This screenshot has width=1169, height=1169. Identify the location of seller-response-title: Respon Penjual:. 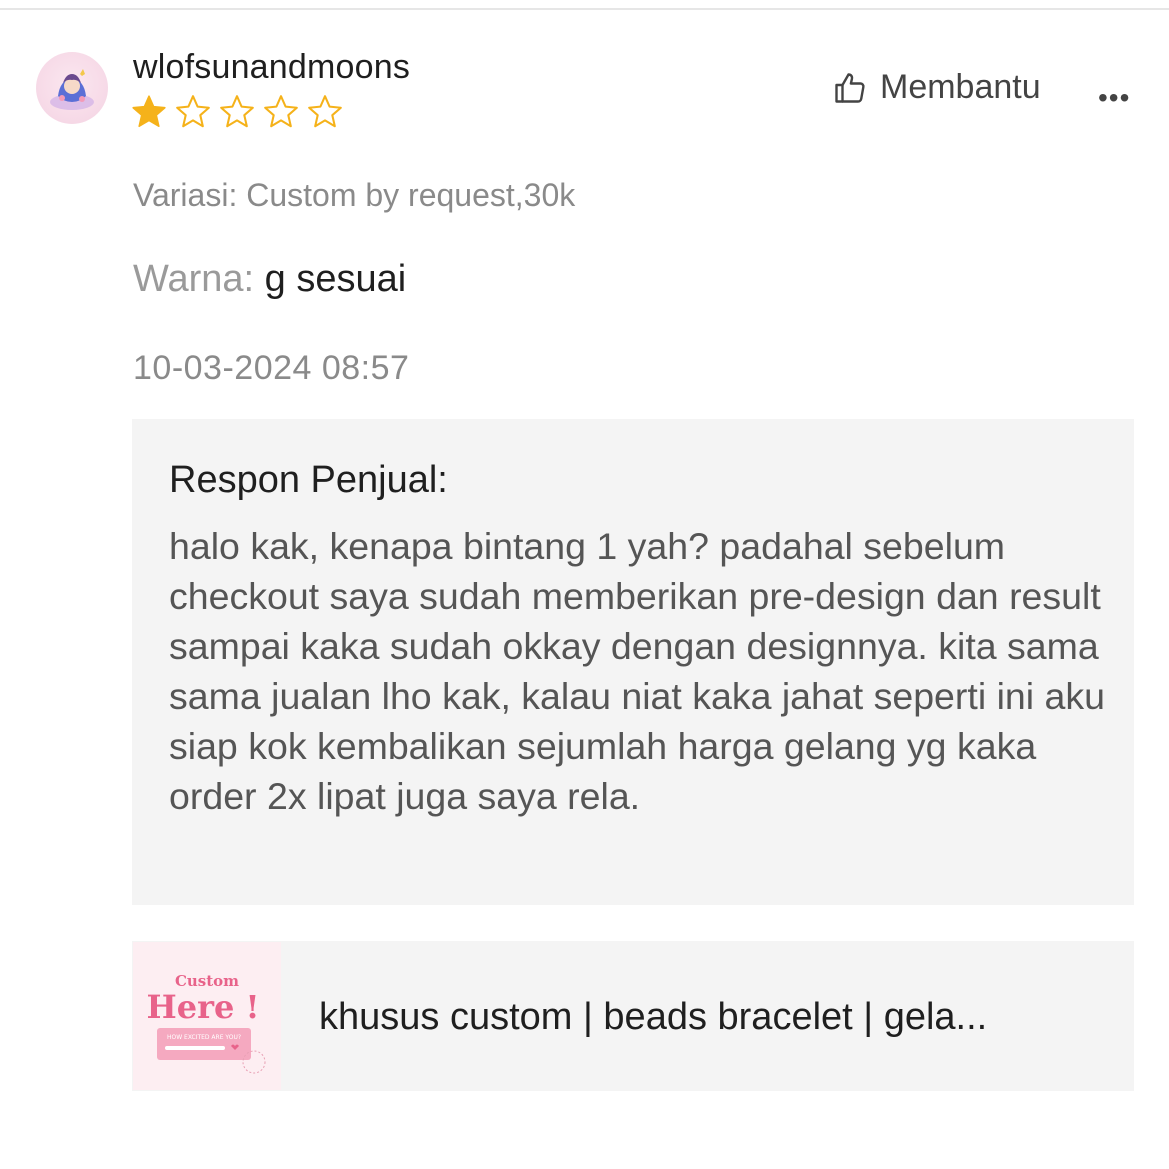
(308, 480).